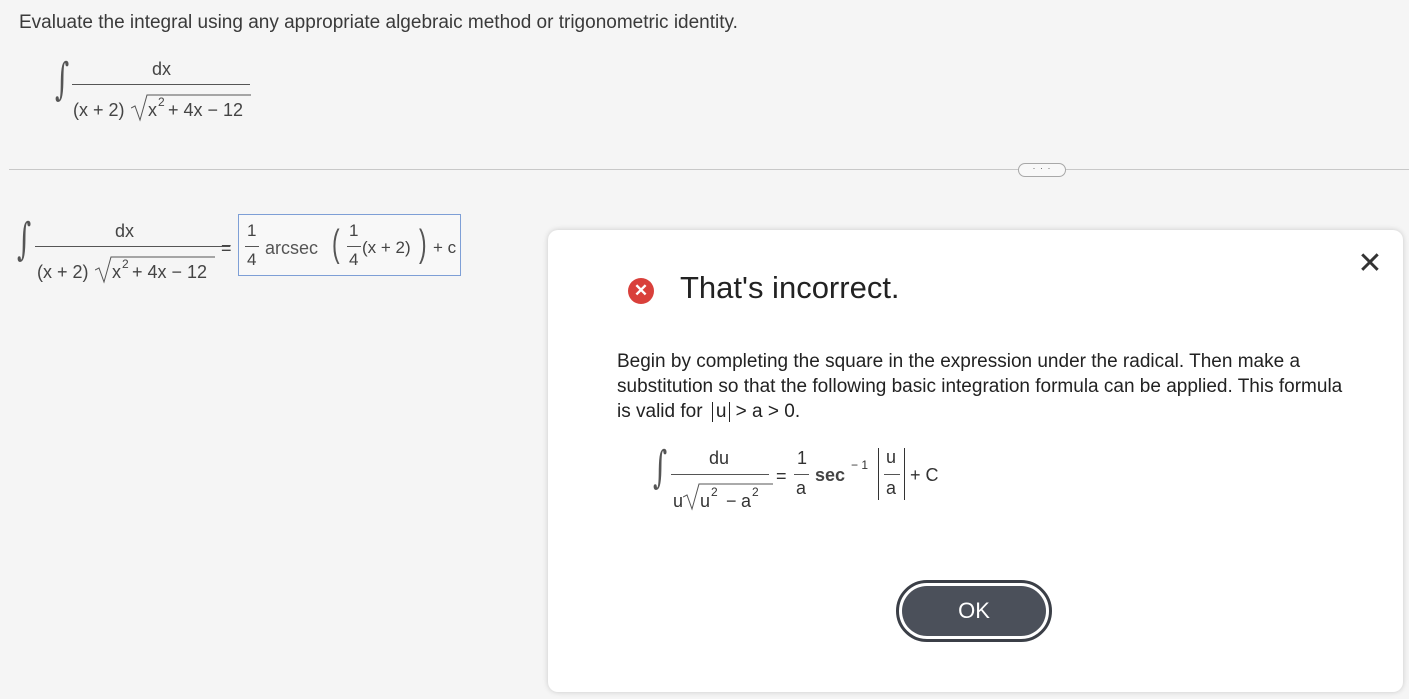 This screenshot has width=1409, height=699. What do you see at coordinates (252, 259) in the screenshot?
I see `coef-denominator: 4` at bounding box center [252, 259].